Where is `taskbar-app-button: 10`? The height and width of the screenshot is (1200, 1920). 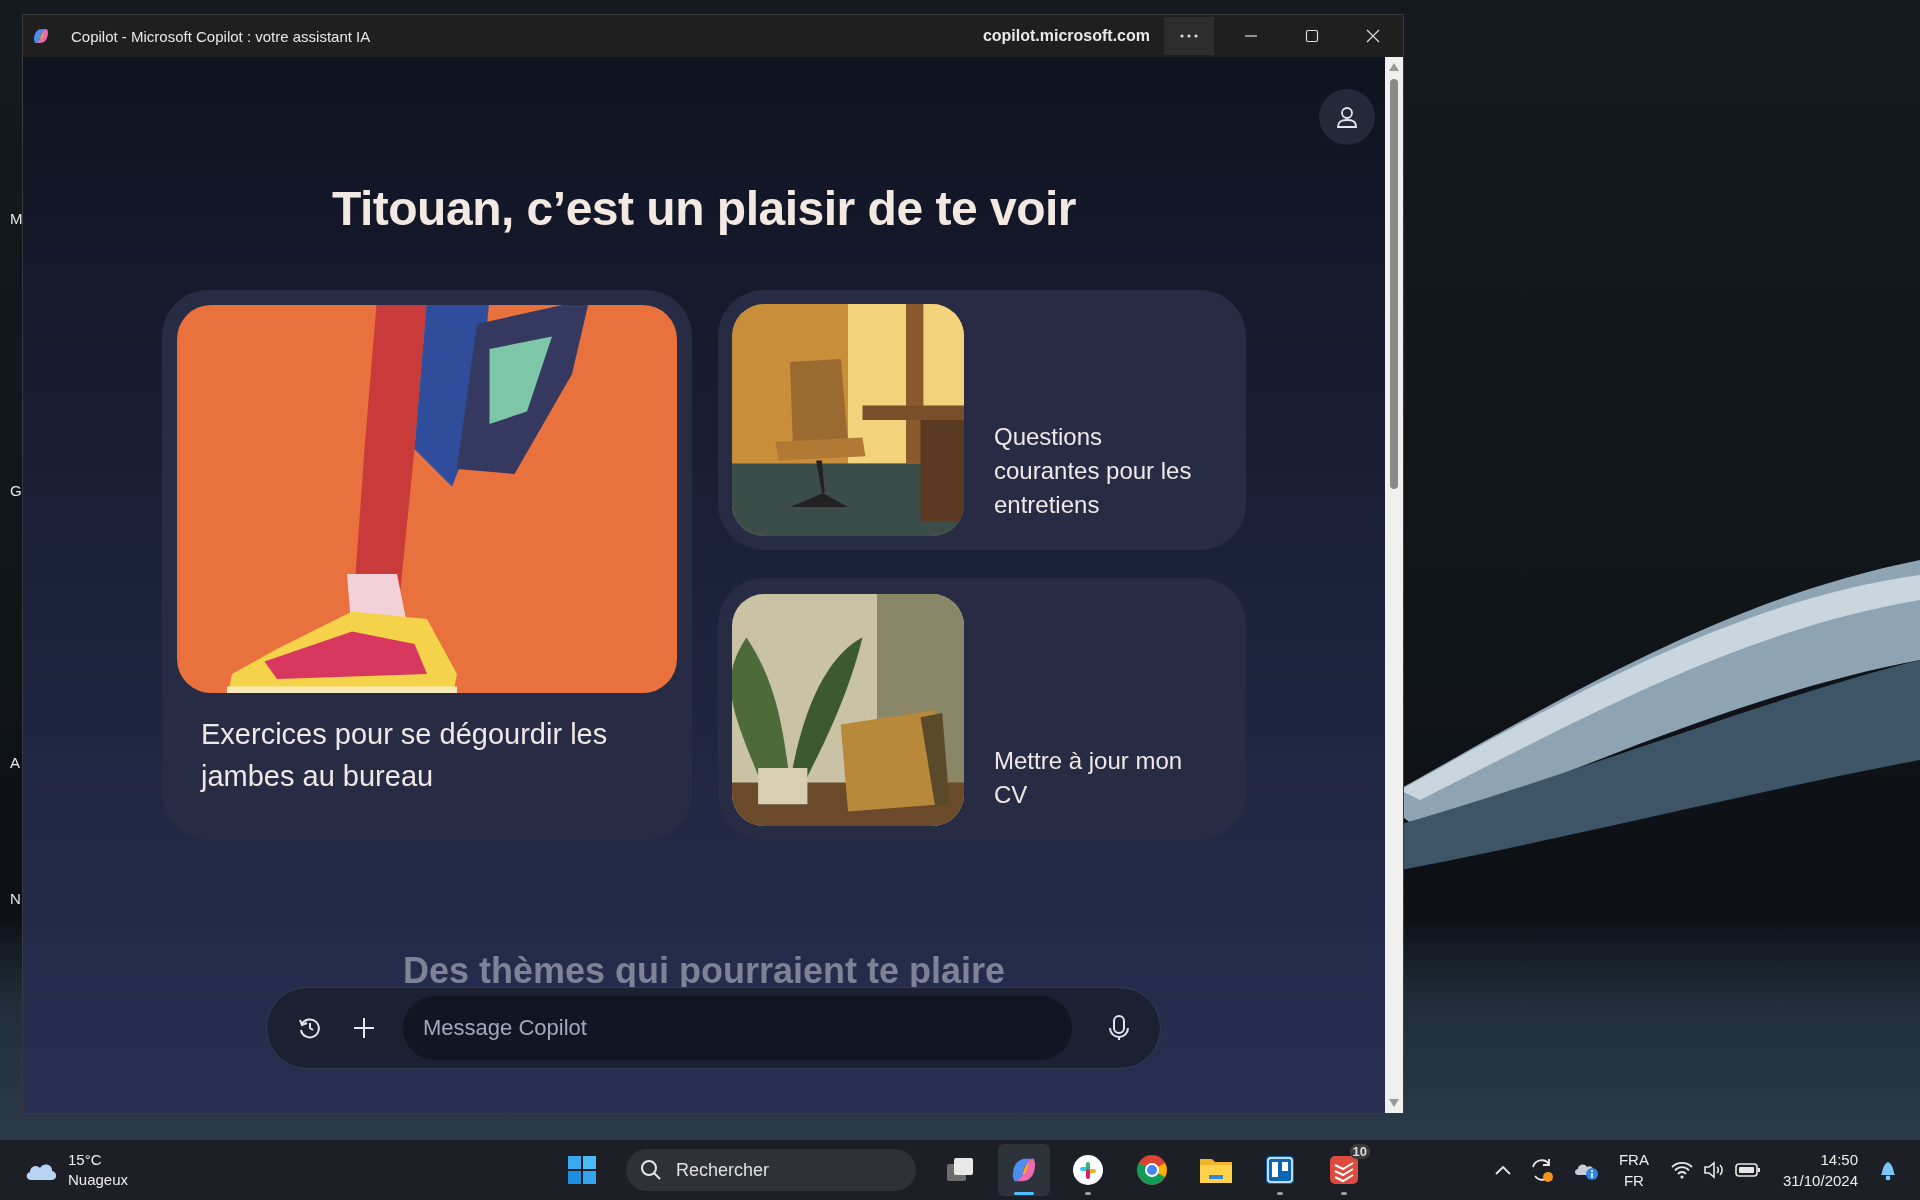 taskbar-app-button: 10 is located at coordinates (1344, 1170).